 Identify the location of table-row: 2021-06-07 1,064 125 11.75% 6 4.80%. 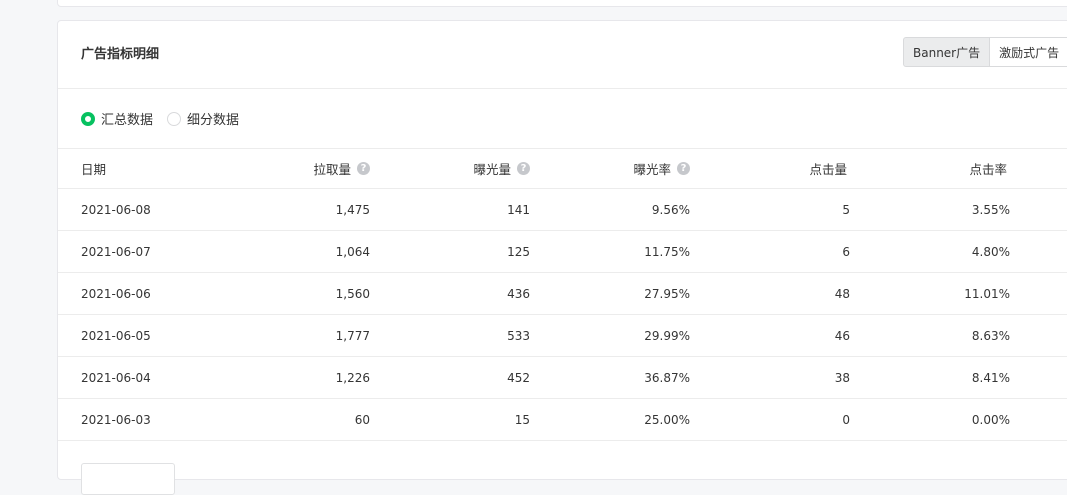
(562, 252).